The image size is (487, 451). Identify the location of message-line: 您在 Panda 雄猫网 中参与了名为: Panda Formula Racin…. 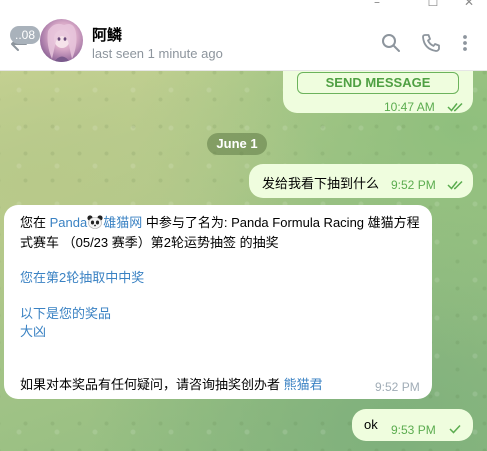
(220, 221).